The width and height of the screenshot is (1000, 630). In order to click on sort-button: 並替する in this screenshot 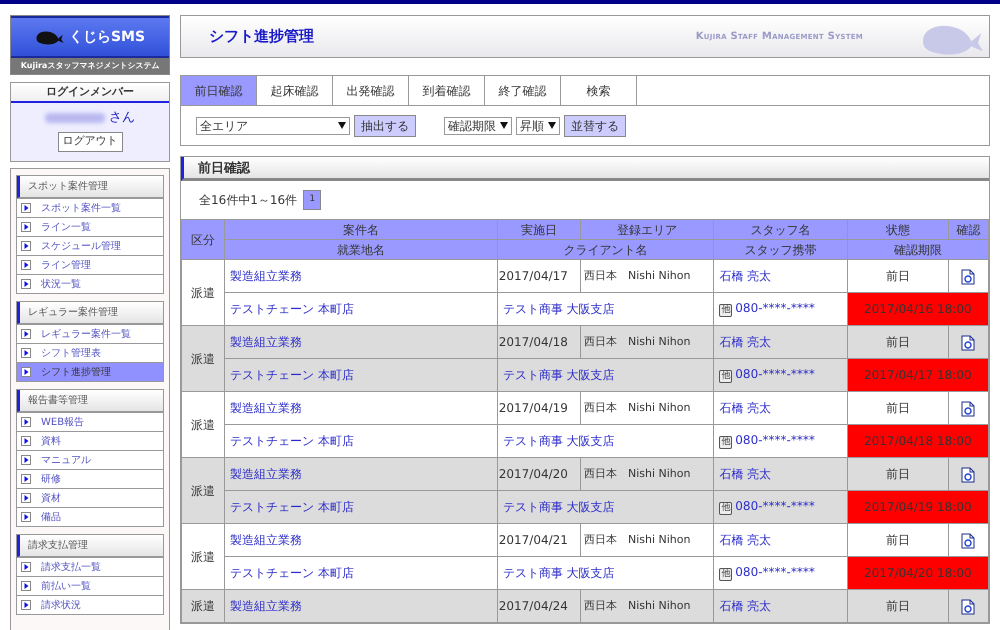, I will do `click(595, 125)`.